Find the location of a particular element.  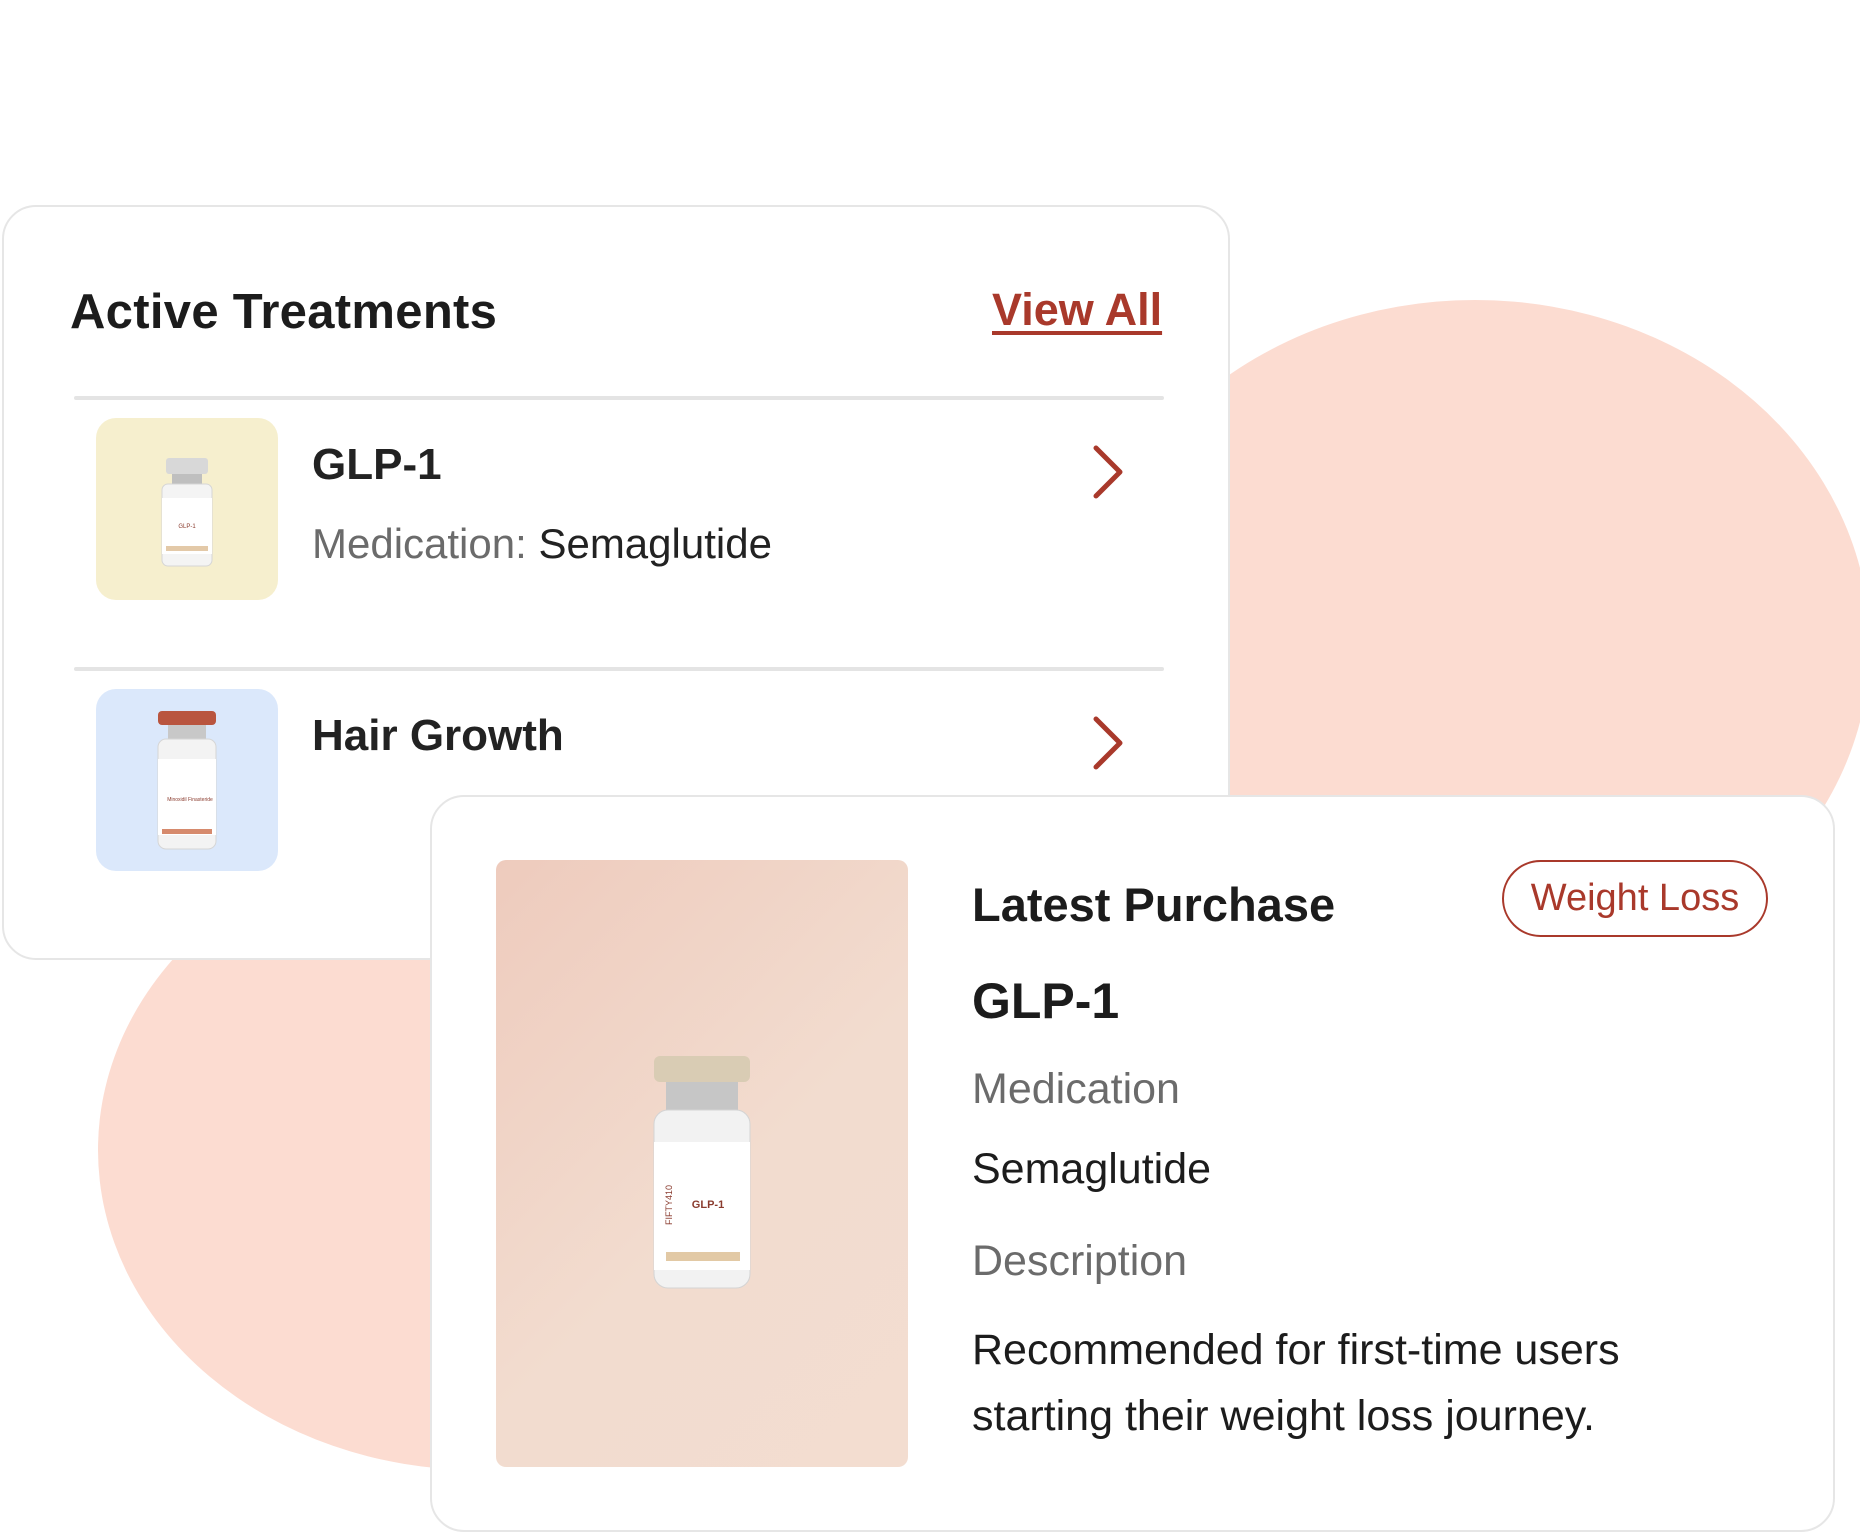

category-badge: Weight Loss is located at coordinates (1635, 898).